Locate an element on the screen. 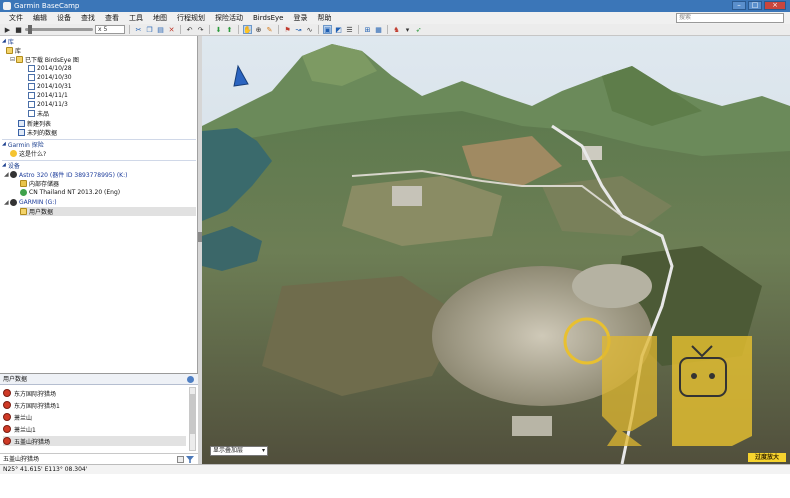 This screenshot has height=498, width=790. devices-section-header: ◢ 设备 is located at coordinates (11, 165).